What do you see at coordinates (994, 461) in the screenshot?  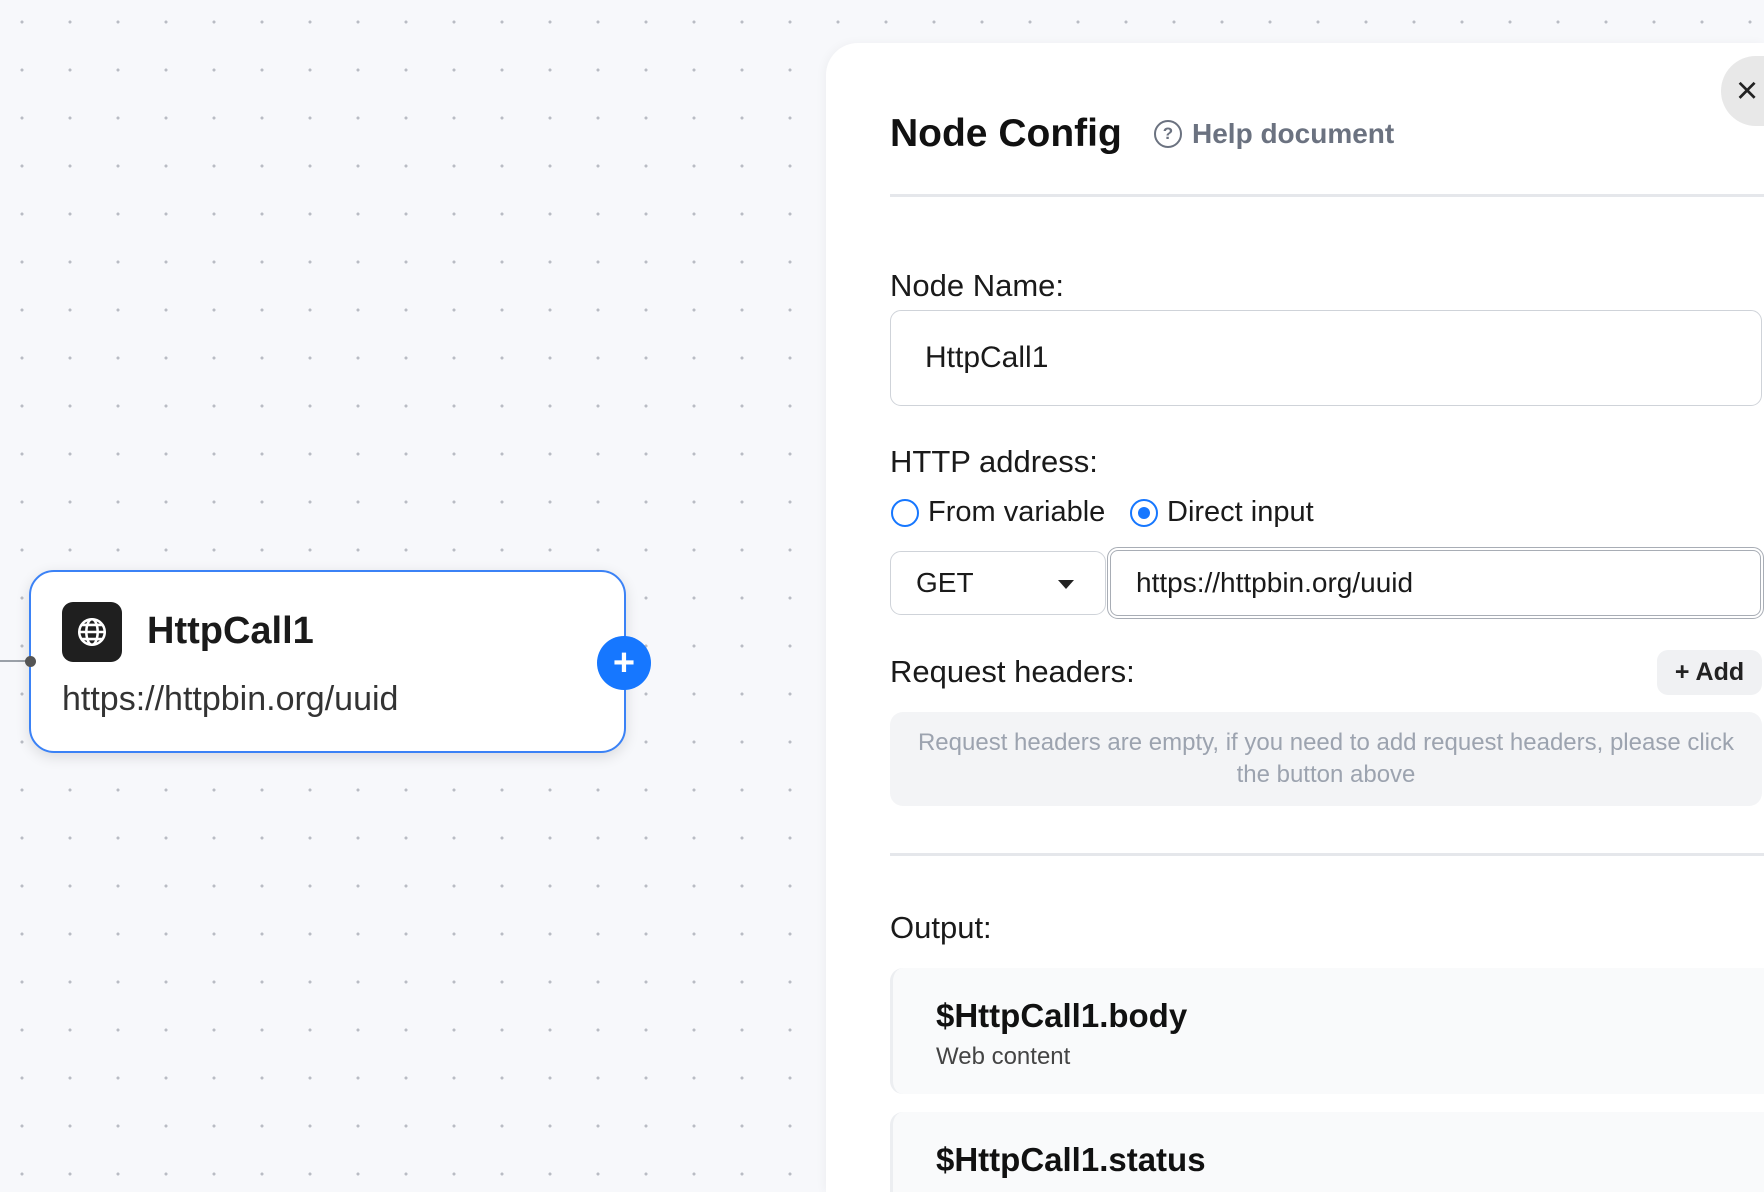 I see `http-address-label: HTTP address:` at bounding box center [994, 461].